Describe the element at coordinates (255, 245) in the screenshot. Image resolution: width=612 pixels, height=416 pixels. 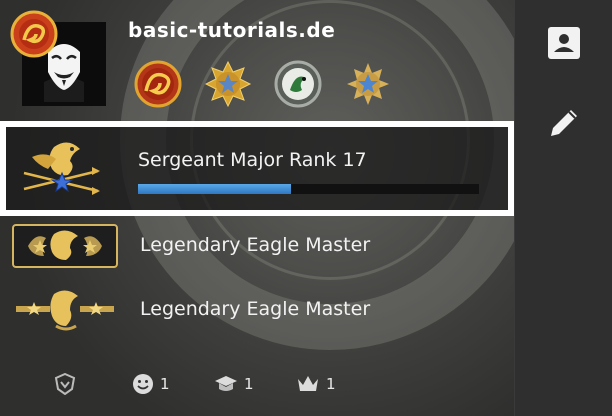
I see `rank-name-competitive: Legendary Eagle Master` at that location.